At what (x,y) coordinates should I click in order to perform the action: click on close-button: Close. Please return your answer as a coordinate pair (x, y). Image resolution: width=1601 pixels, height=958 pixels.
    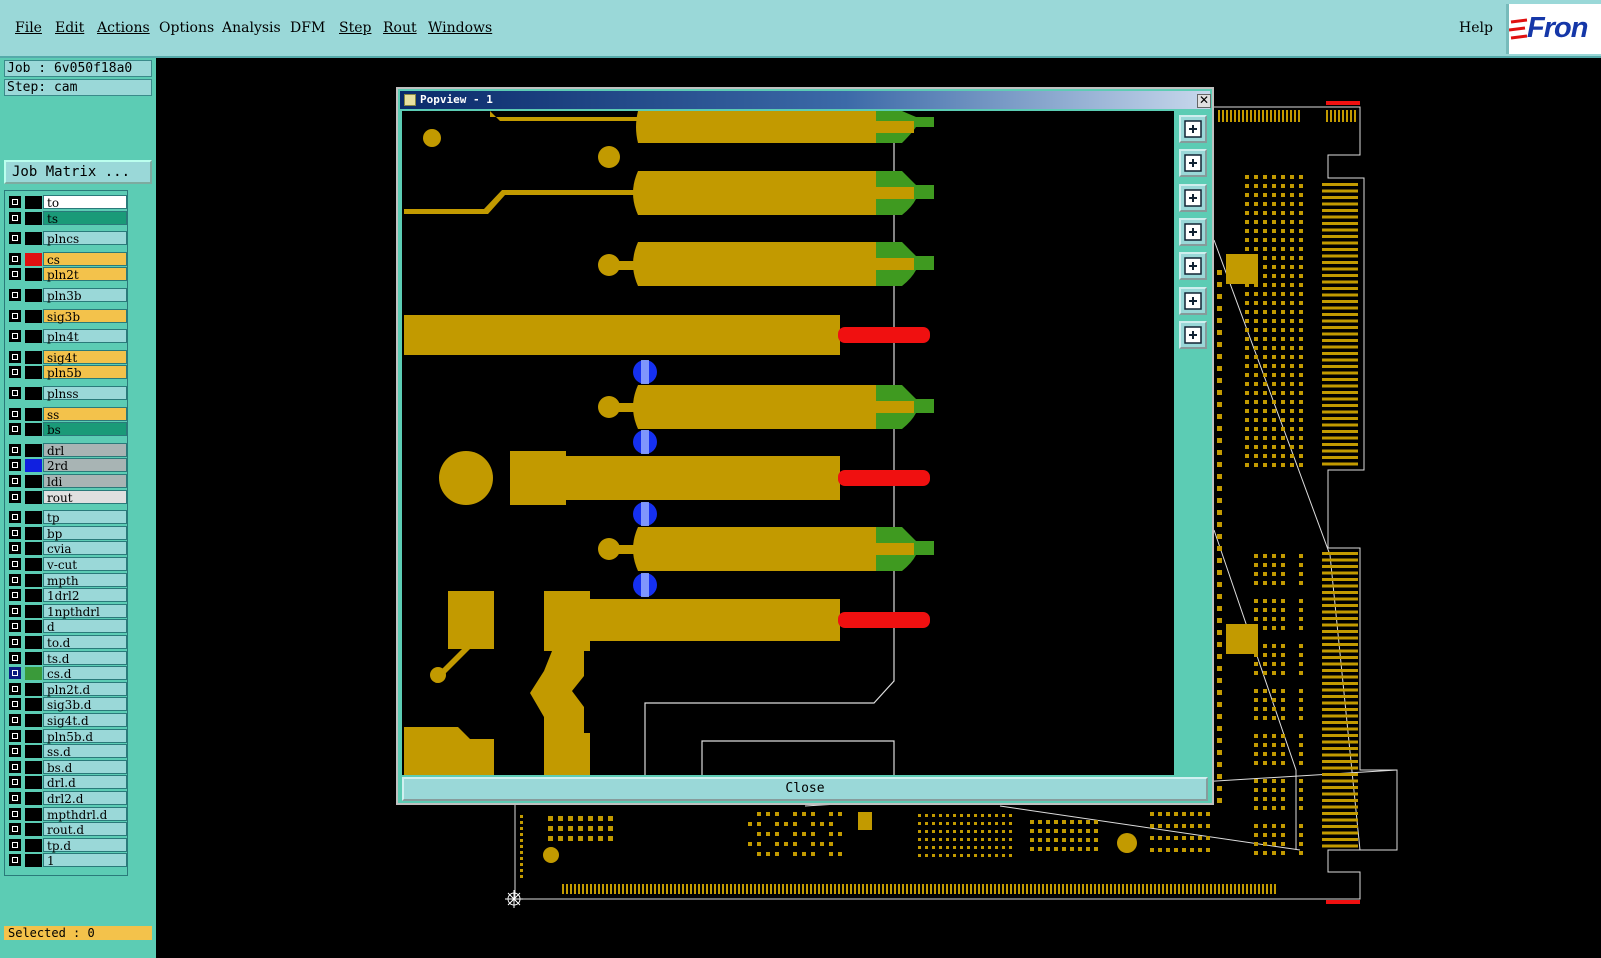
    Looking at the image, I should click on (805, 789).